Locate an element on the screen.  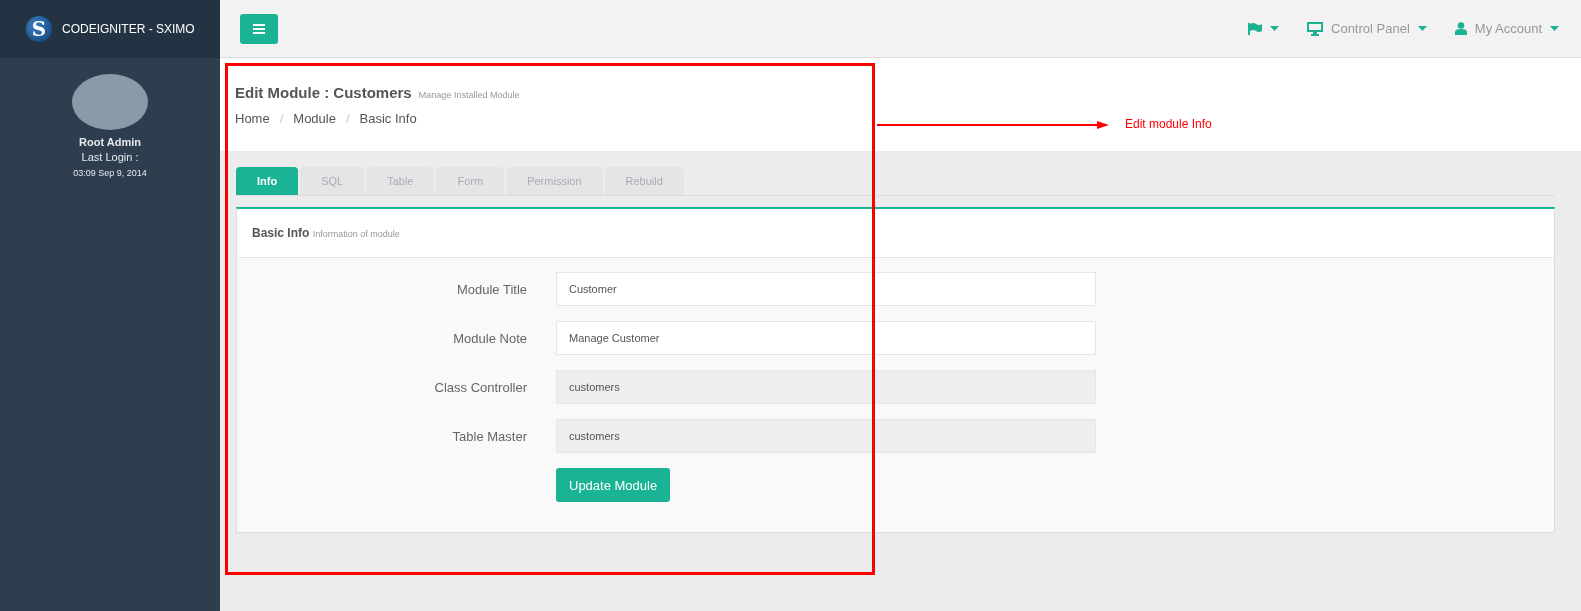
field-label: Module Title is located at coordinates (491, 289).